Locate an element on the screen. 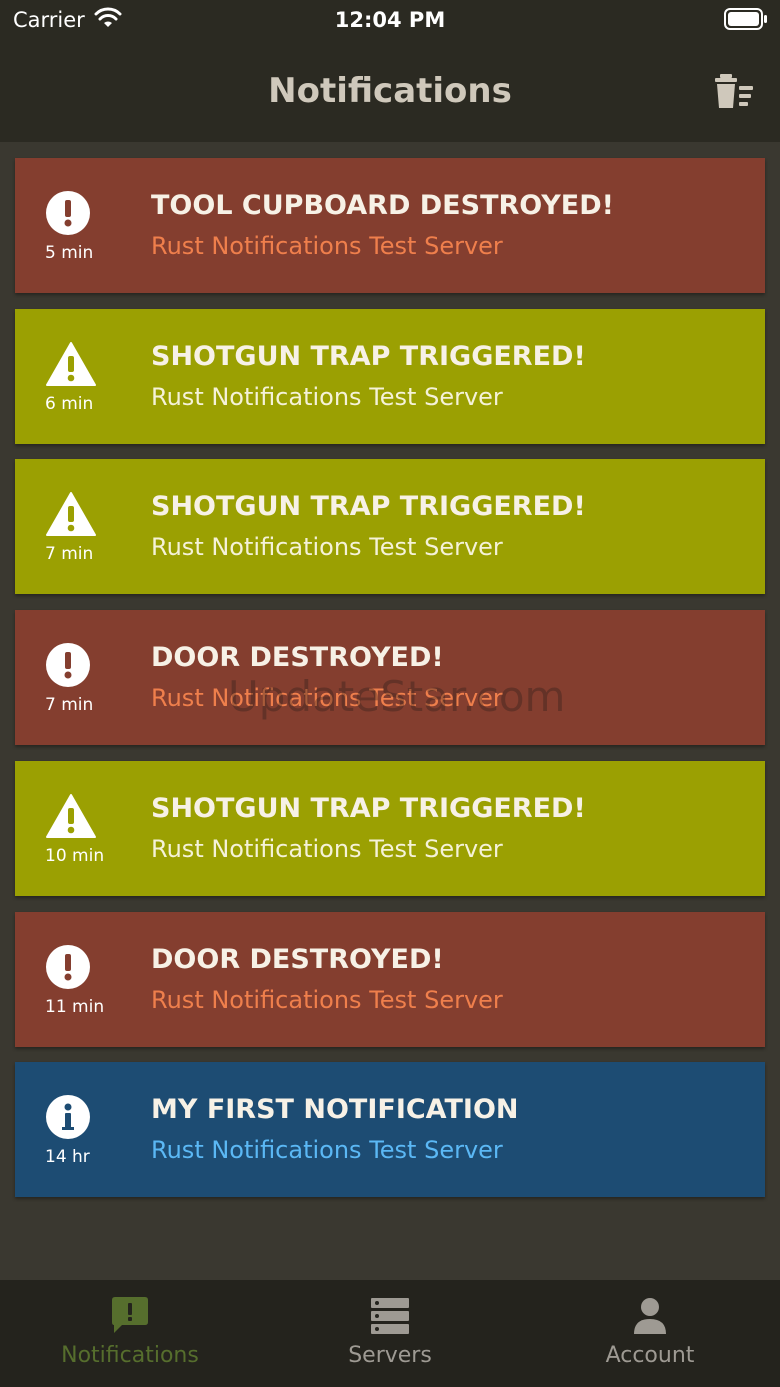 The image size is (780, 1387). notification-age: 11 min is located at coordinates (75, 1006).